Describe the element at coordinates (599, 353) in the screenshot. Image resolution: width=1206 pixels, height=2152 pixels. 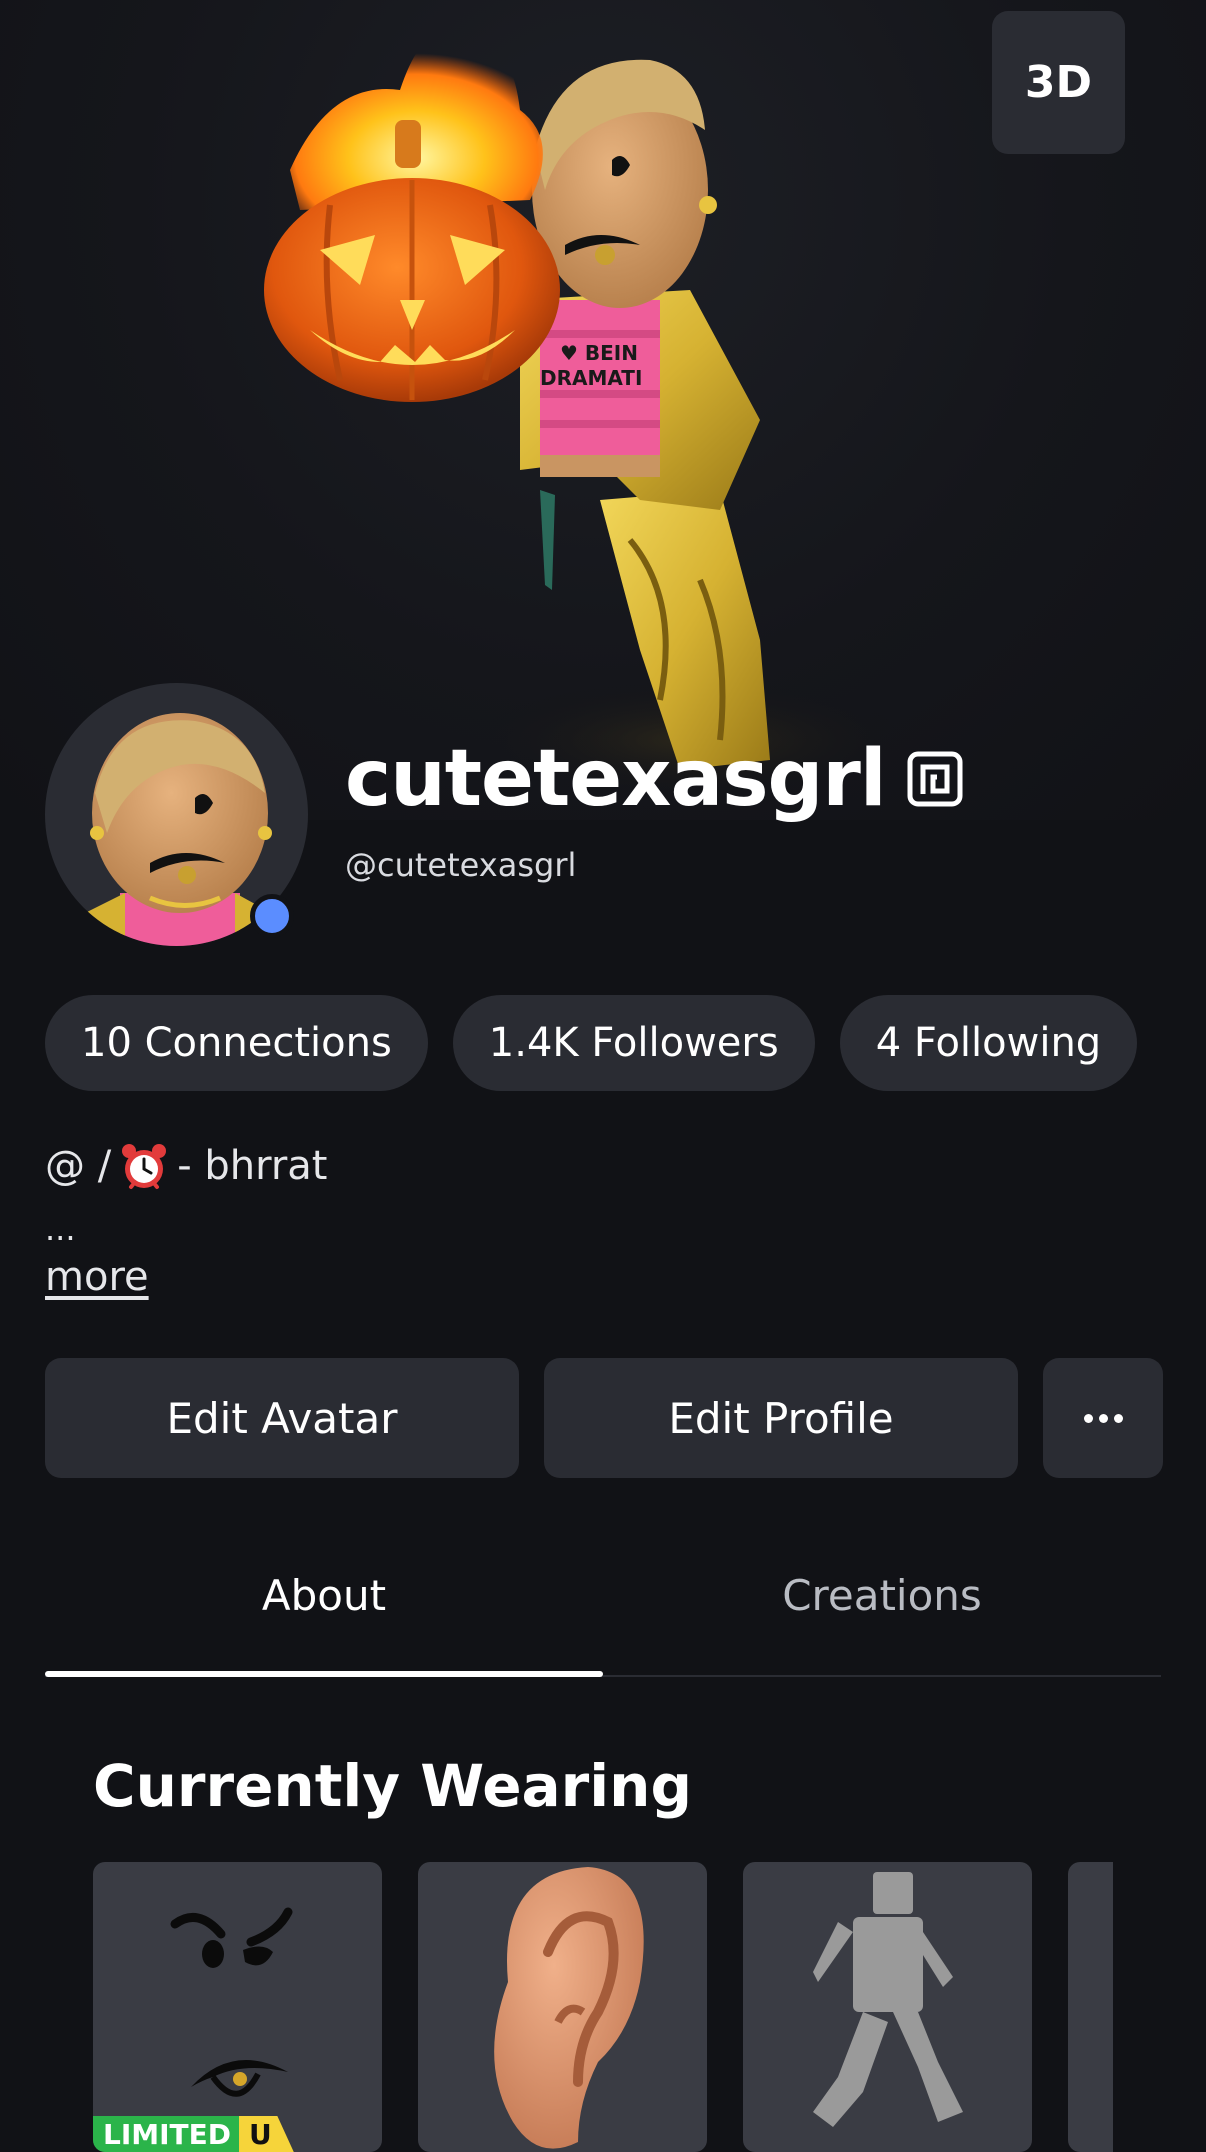
I see `svg-text: ♥ BEIN` at that location.